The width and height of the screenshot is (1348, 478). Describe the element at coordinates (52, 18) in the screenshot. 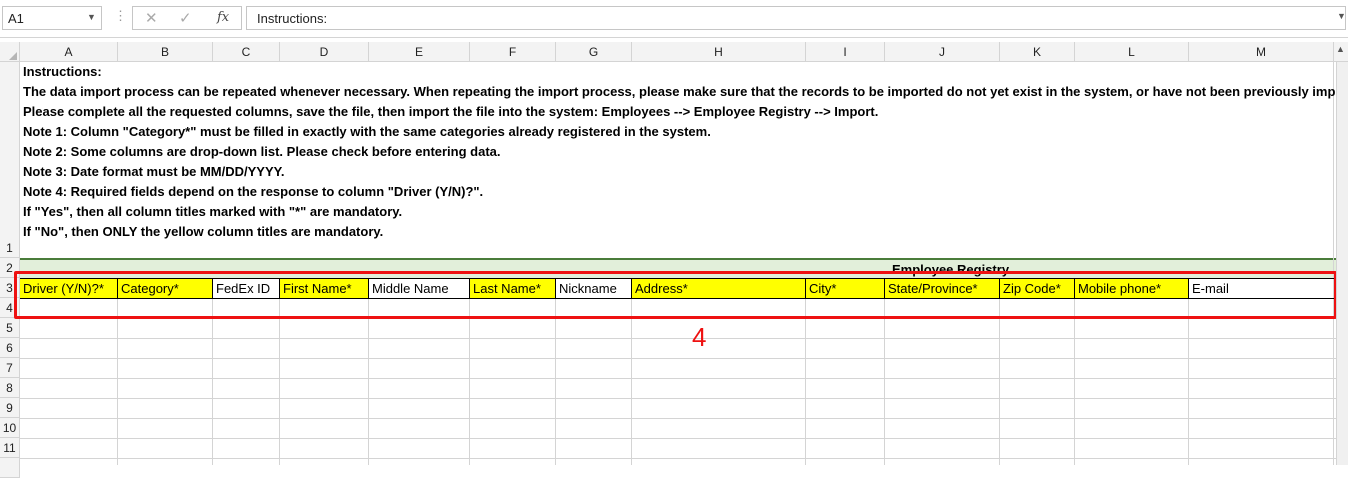

I see `name-box: A1 ▼` at that location.